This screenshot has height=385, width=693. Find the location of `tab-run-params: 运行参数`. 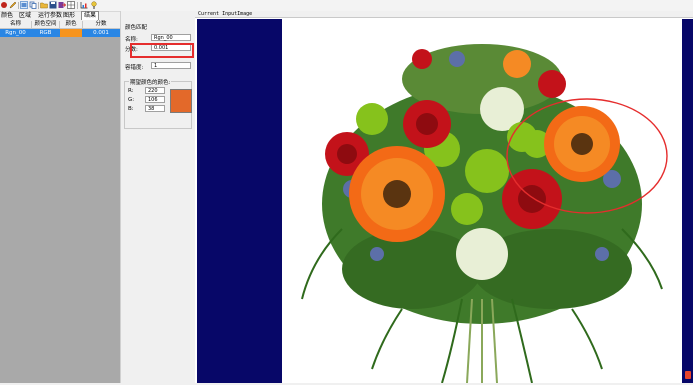

tab-run-params: 运行参数 is located at coordinates (50, 16).